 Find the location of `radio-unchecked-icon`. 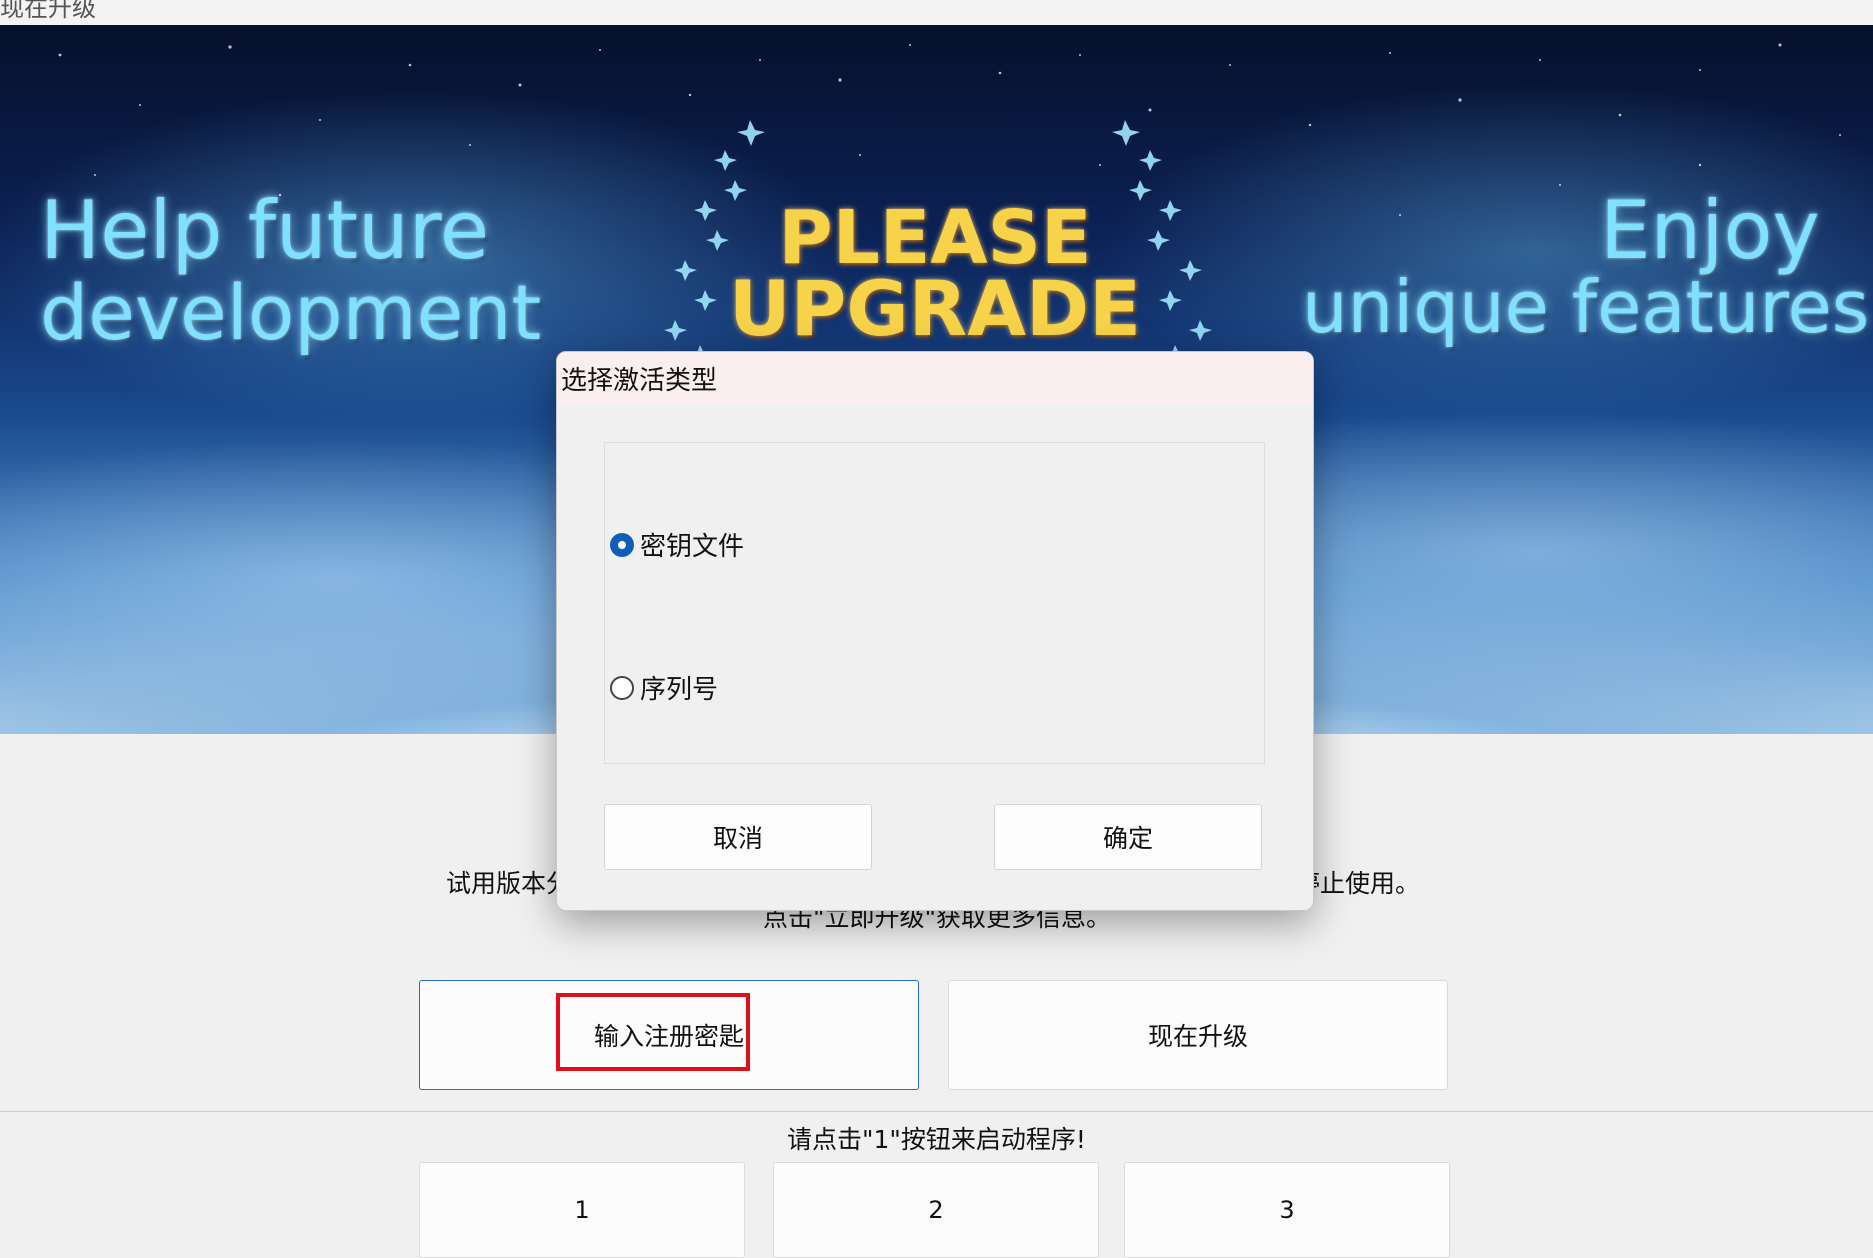

radio-unchecked-icon is located at coordinates (622, 687).